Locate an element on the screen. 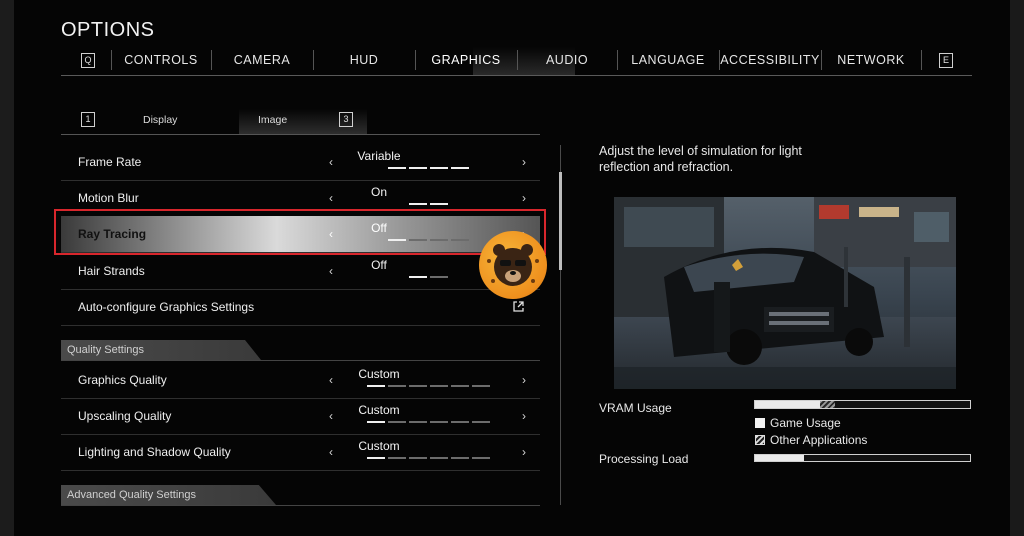  tab-controls: CONTROLS is located at coordinates (161, 60).